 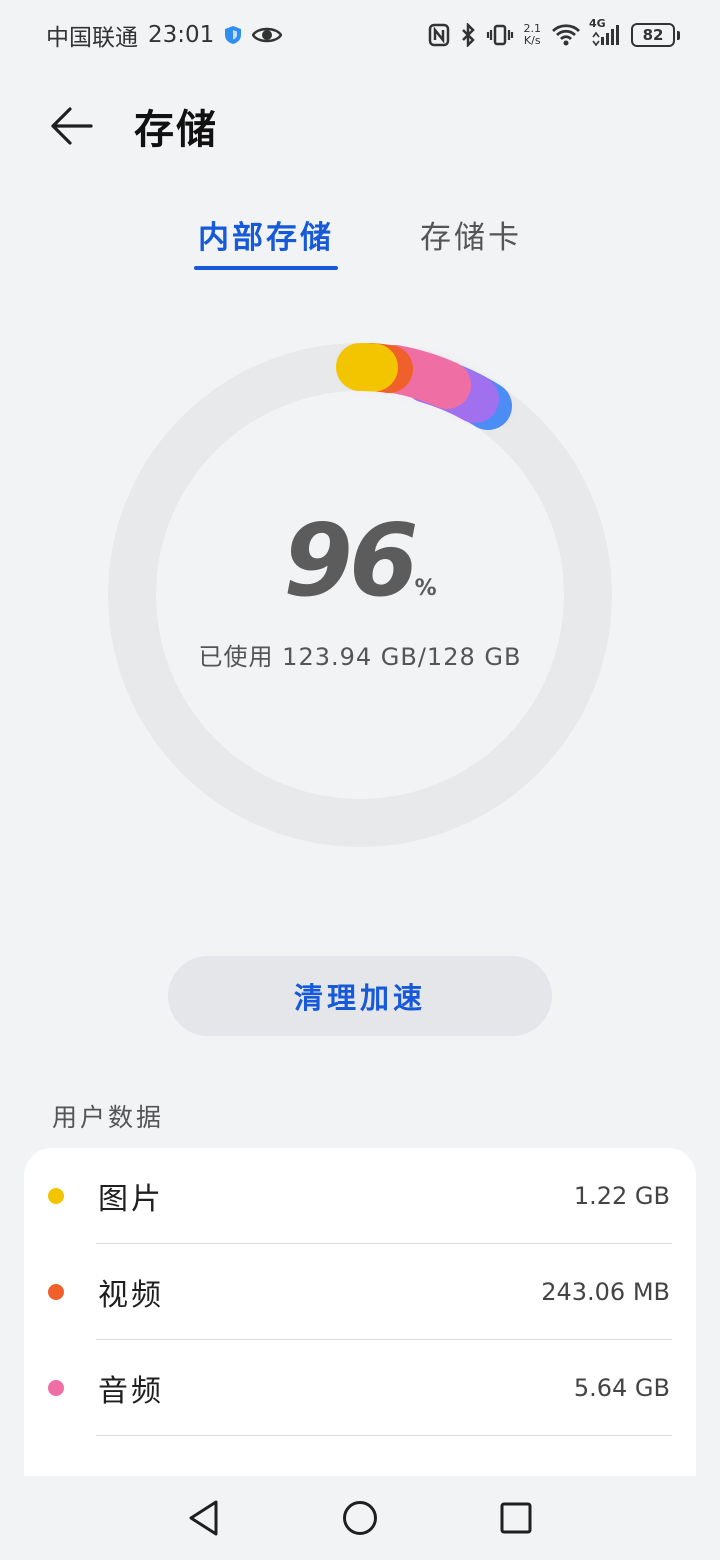 What do you see at coordinates (360, 244) in the screenshot?
I see `storage-tabs: 内部存储 存储卡` at bounding box center [360, 244].